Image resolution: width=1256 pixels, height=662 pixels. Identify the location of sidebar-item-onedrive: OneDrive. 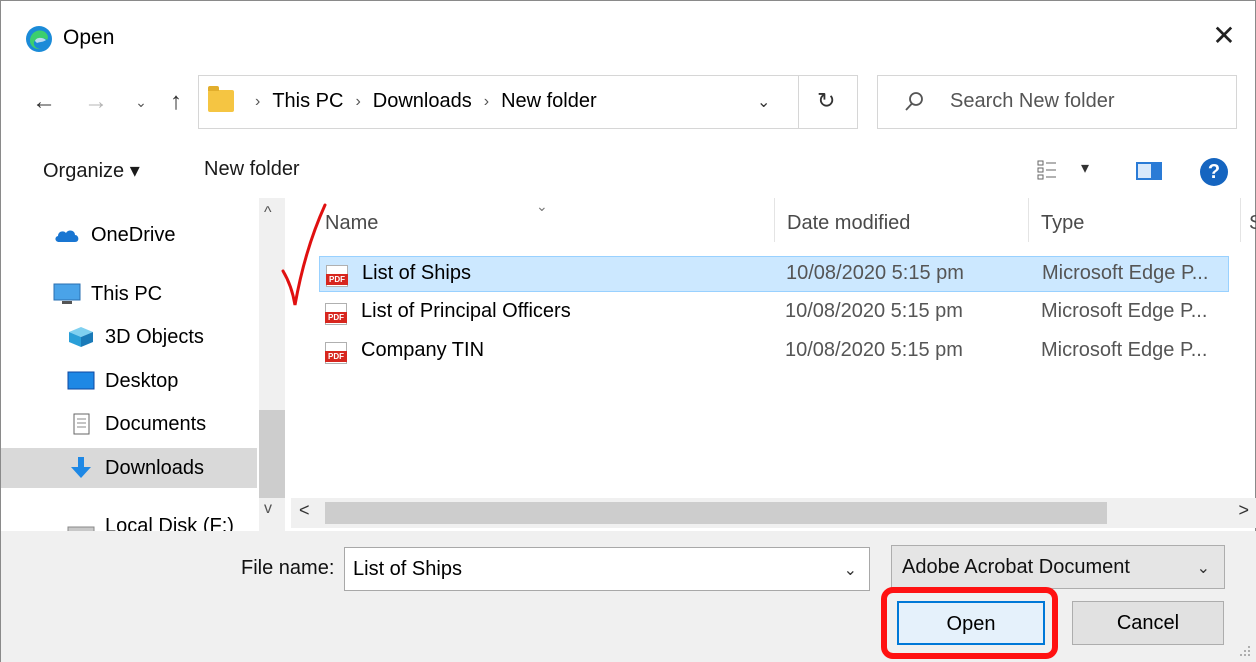
(129, 235).